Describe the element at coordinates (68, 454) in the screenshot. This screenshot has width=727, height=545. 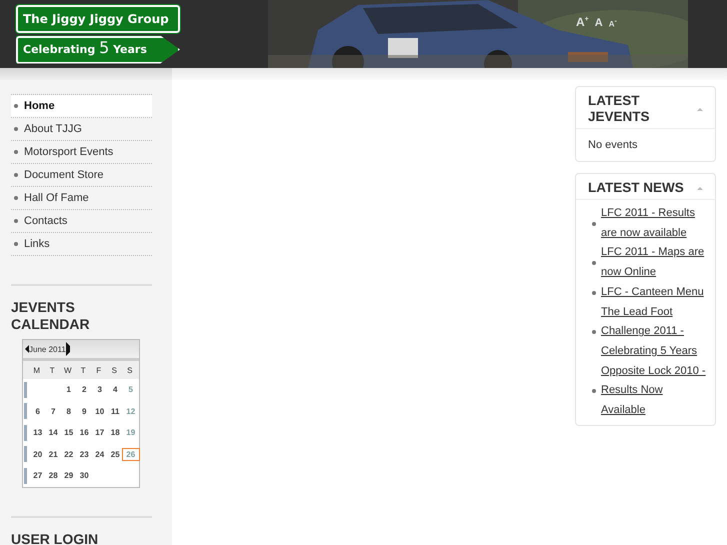
I see `calendar-day: 22` at that location.